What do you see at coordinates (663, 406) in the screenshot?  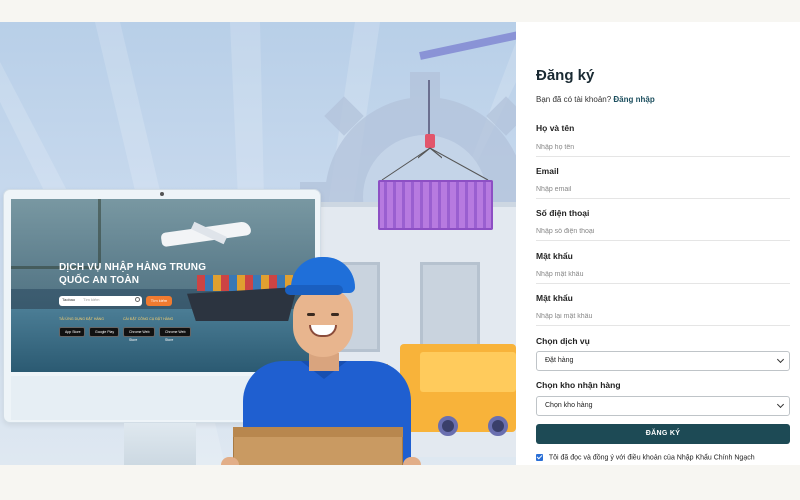 I see `warehouse-select: Chọn kho hàng` at bounding box center [663, 406].